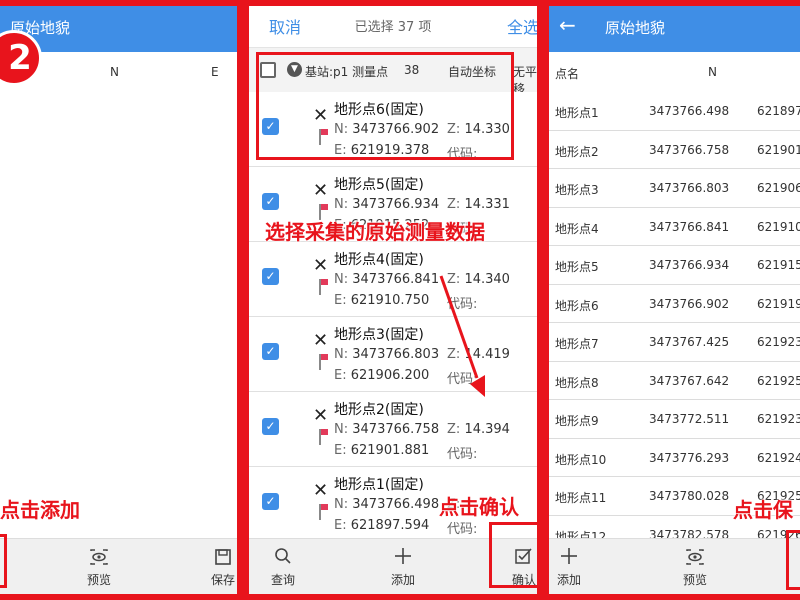 This screenshot has height=600, width=800. I want to click on cell-e: 621919.3, so click(778, 303).